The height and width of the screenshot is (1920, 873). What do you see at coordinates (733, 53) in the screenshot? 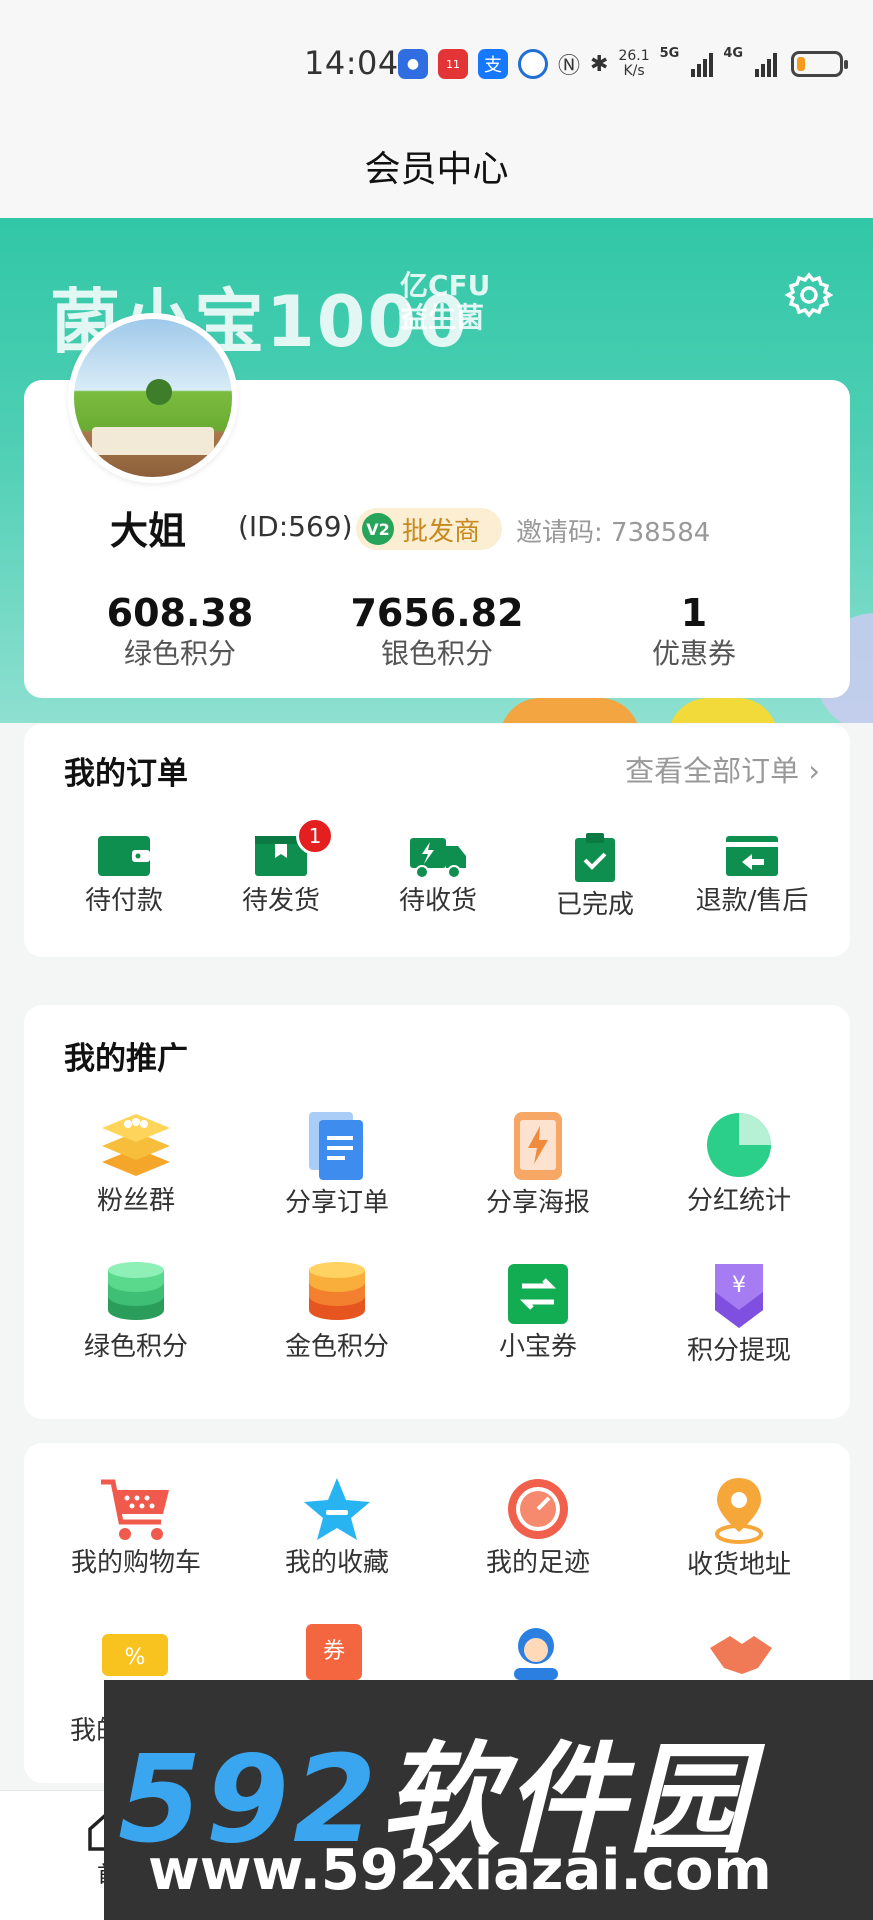
I see `network-4g-label: 4G` at bounding box center [733, 53].